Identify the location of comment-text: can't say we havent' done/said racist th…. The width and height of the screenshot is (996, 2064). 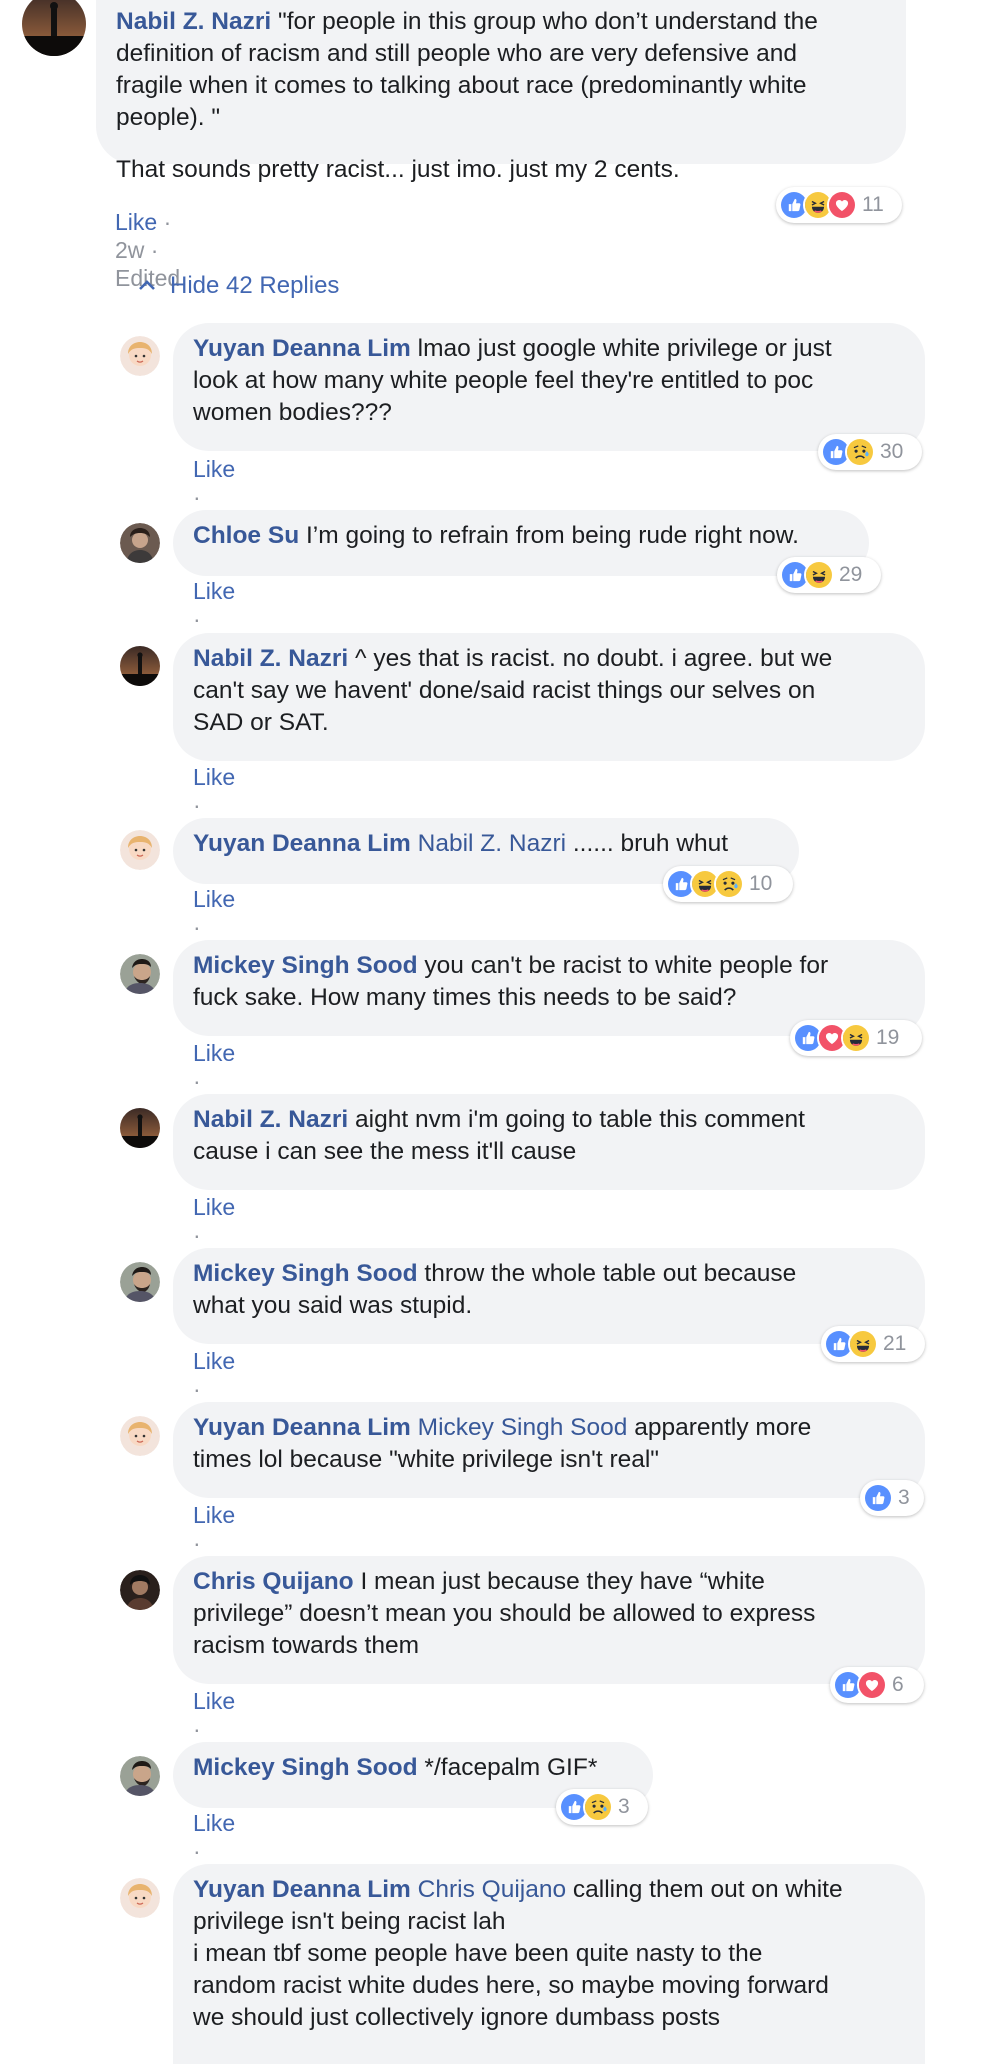
(504, 690).